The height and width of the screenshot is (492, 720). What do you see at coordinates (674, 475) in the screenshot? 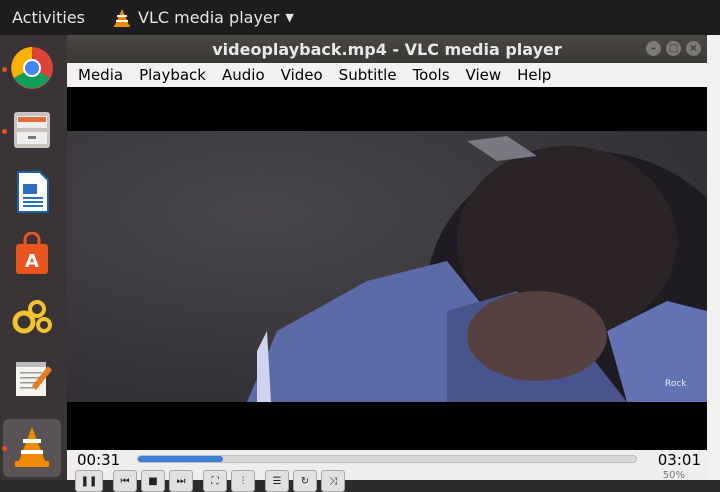
I see `volume-level: 50%` at bounding box center [674, 475].